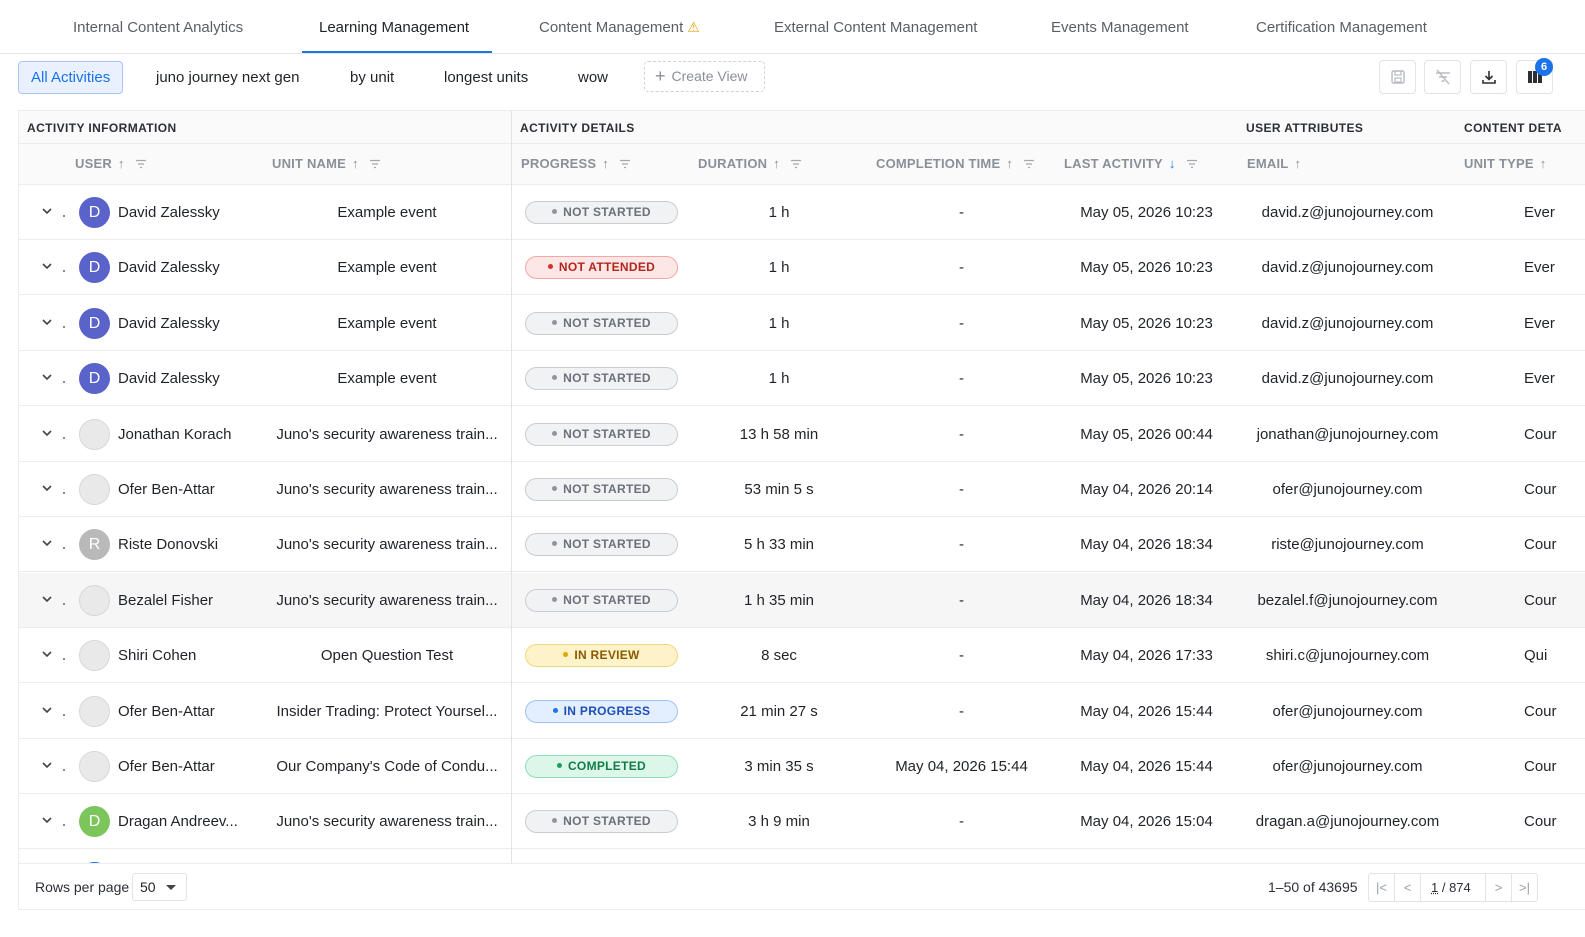 The height and width of the screenshot is (937, 1585). I want to click on email: david.z@junojourney.com, so click(1347, 379).